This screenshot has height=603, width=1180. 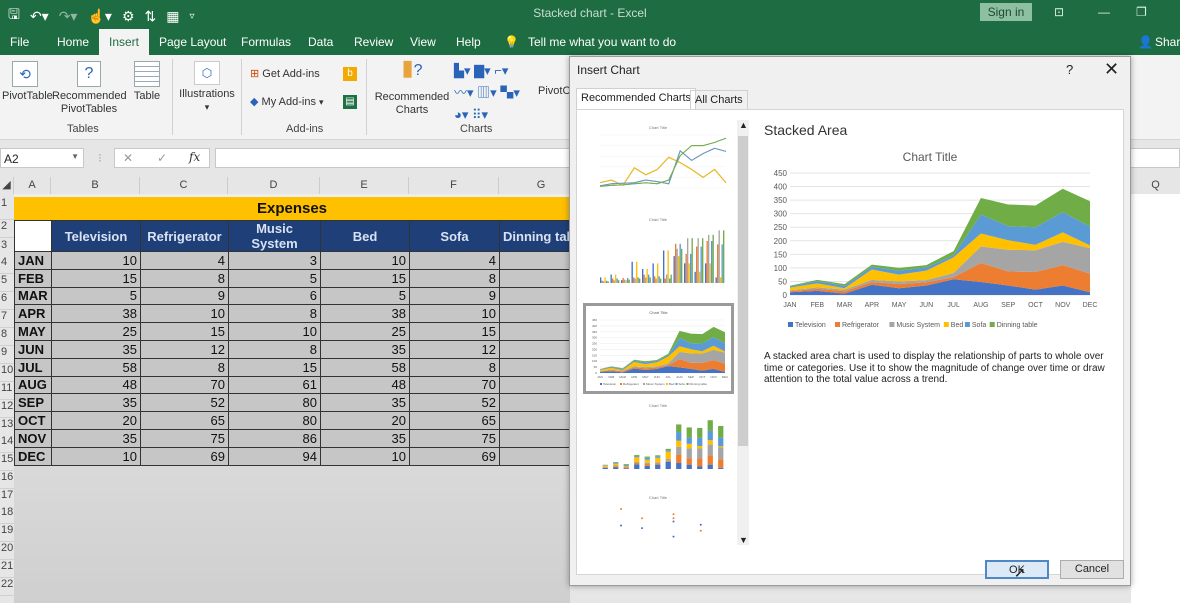 What do you see at coordinates (554, 91) in the screenshot?
I see `pivot-chart-button: PivotC` at bounding box center [554, 91].